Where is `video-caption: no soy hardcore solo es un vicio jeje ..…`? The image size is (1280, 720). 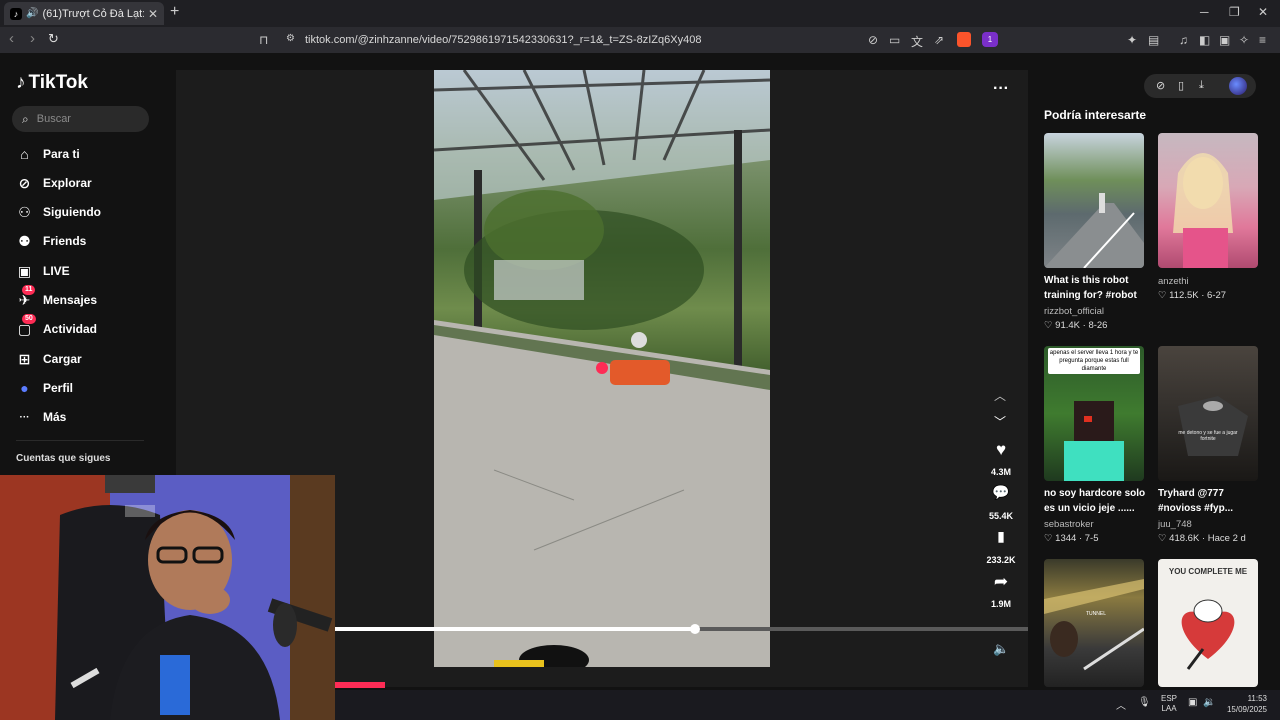 video-caption: no soy hardcore solo es un vicio jeje ..… is located at coordinates (1099, 501).